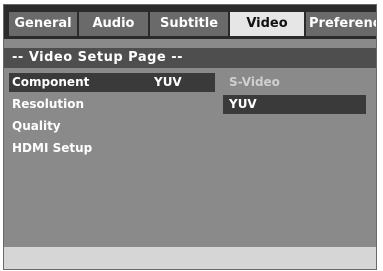 The height and width of the screenshot is (271, 383). I want to click on component-current-value: YUV, so click(168, 82).